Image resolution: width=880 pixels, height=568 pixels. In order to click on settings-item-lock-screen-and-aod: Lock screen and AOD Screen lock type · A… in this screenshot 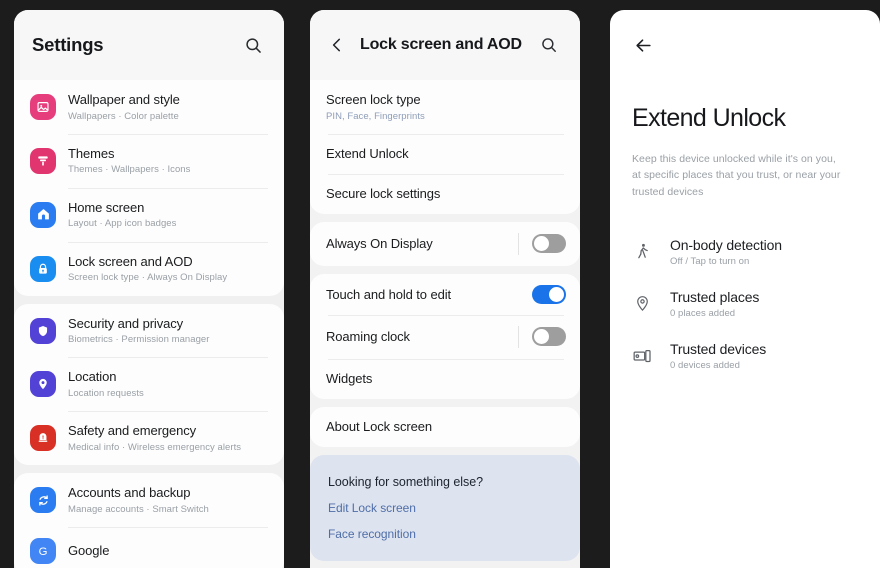, I will do `click(149, 268)`.